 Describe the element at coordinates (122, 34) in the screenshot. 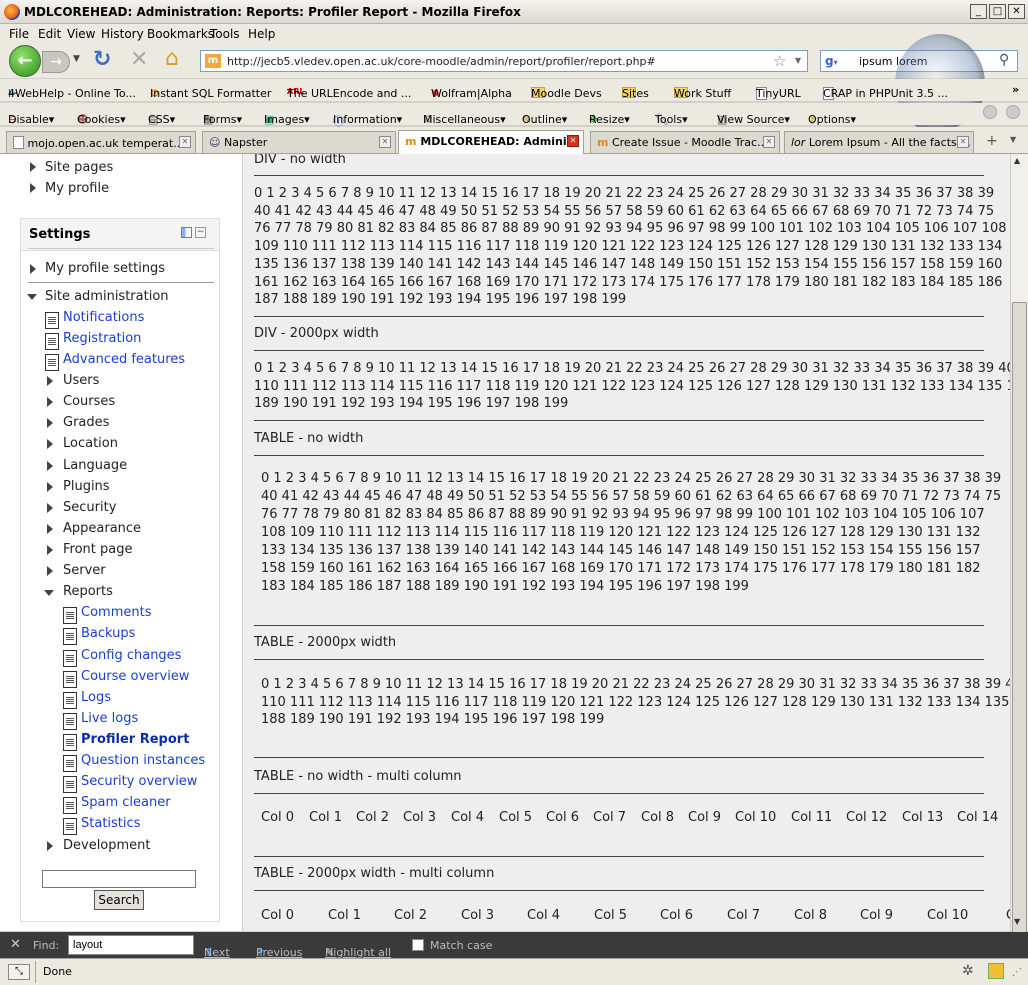

I see `menu-history: History` at that location.